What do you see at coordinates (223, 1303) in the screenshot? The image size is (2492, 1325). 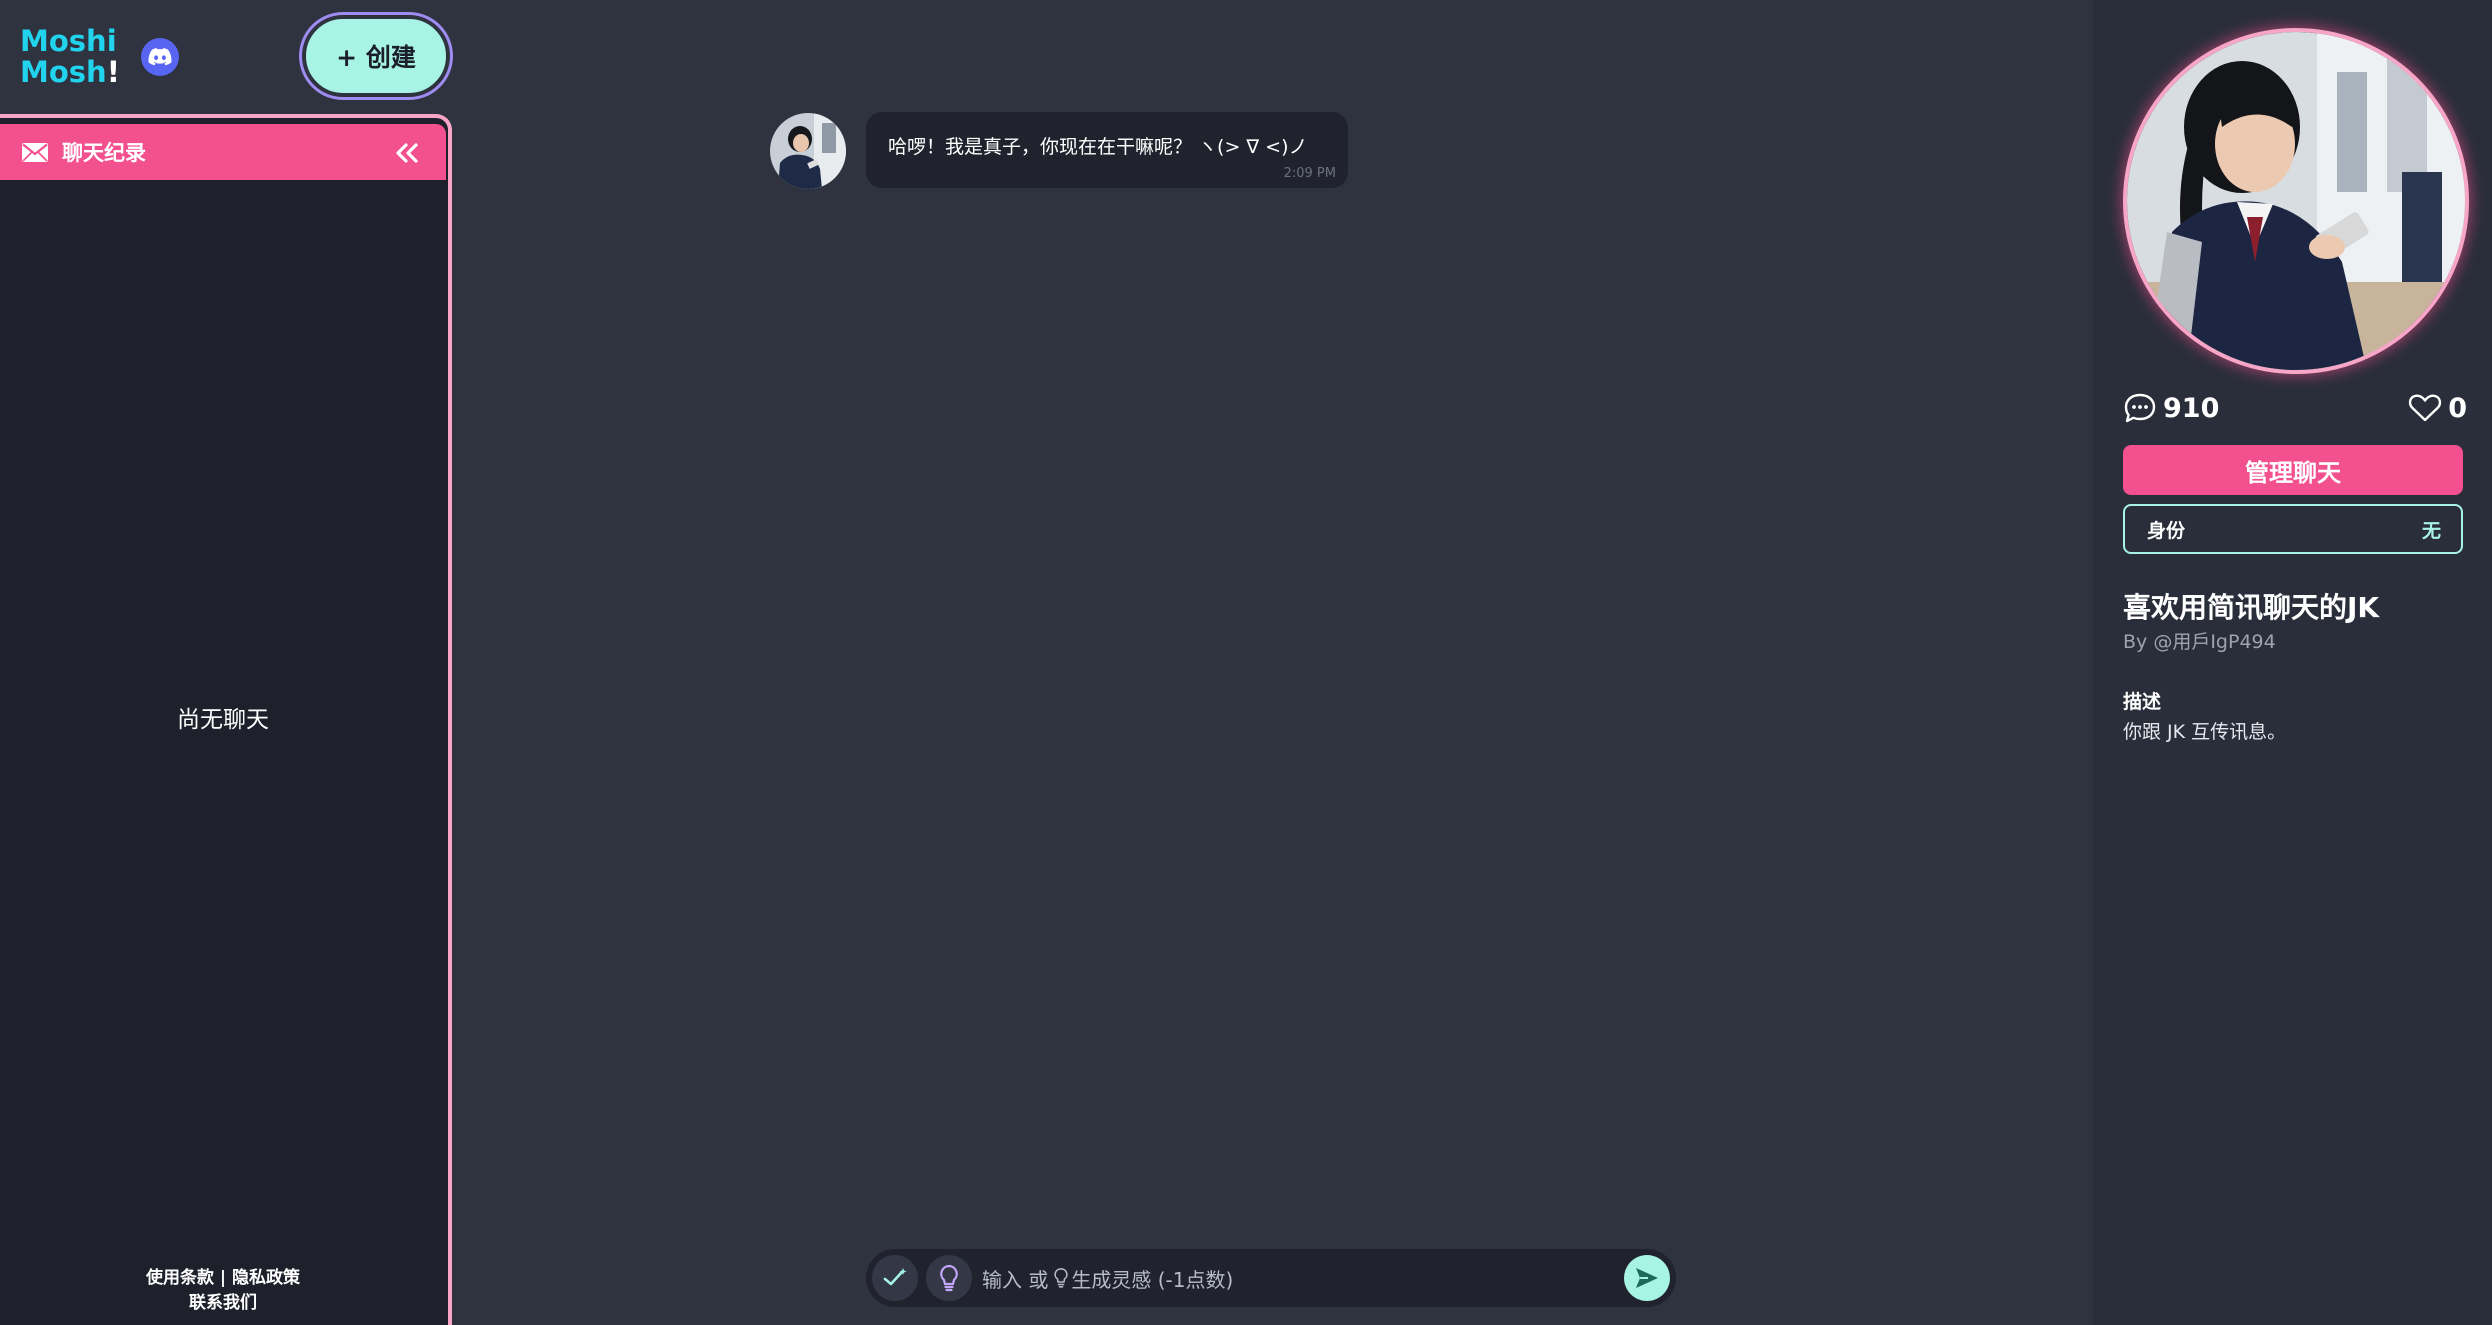 I see `contact-link: 联系我们` at bounding box center [223, 1303].